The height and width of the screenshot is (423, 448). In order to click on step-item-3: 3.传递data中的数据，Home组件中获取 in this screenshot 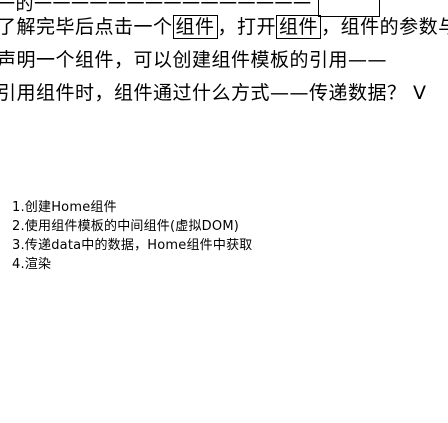, I will do `click(132, 245)`.